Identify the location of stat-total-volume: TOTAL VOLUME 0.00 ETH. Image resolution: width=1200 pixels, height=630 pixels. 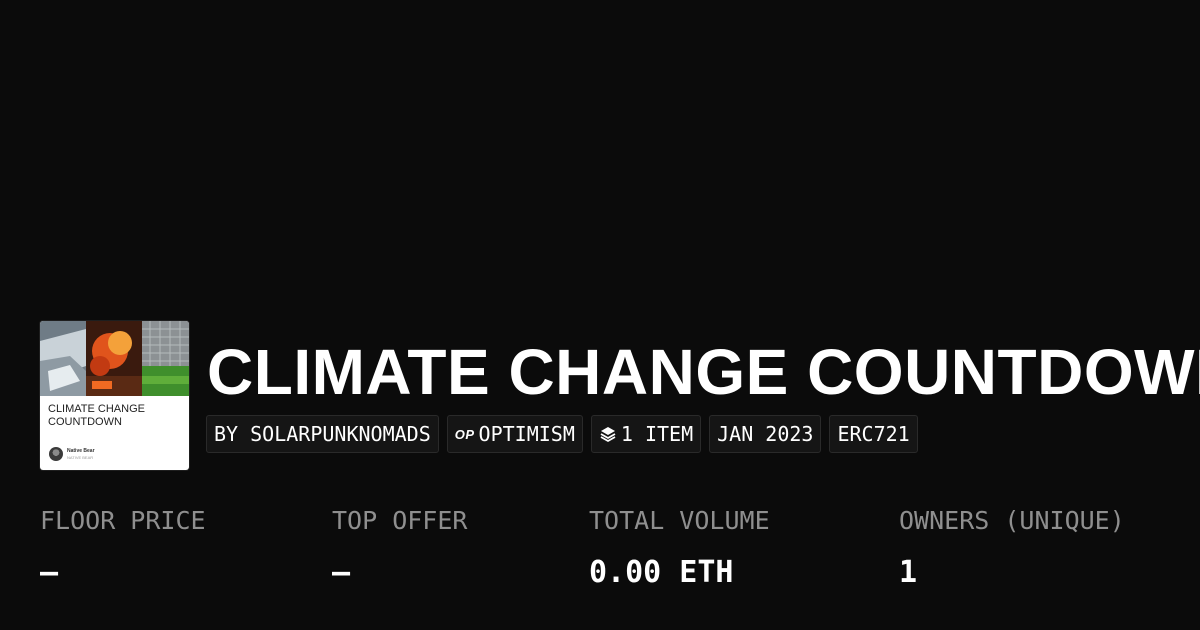
(679, 547).